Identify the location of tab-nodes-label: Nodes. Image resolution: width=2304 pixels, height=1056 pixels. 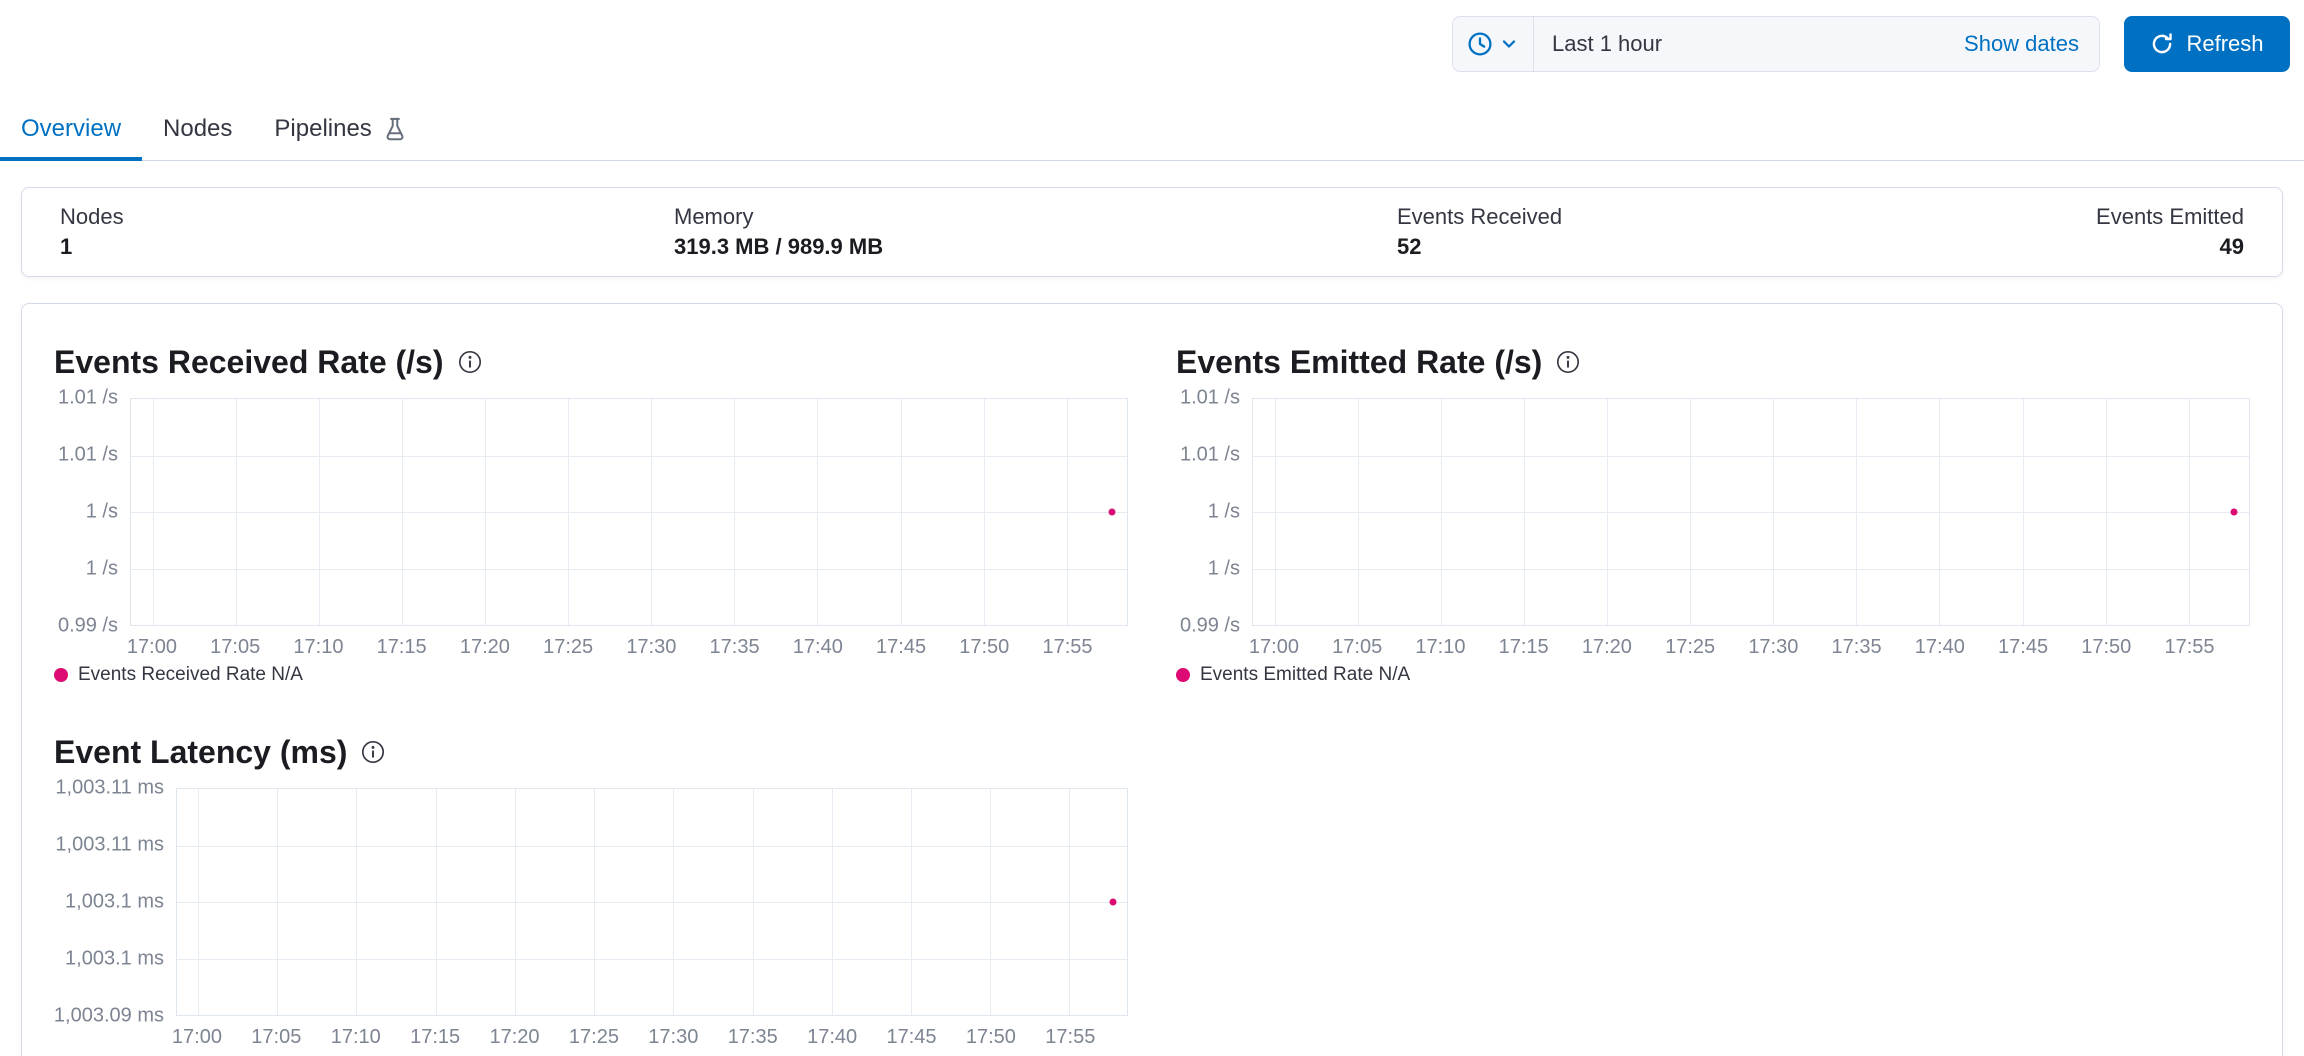
(198, 128).